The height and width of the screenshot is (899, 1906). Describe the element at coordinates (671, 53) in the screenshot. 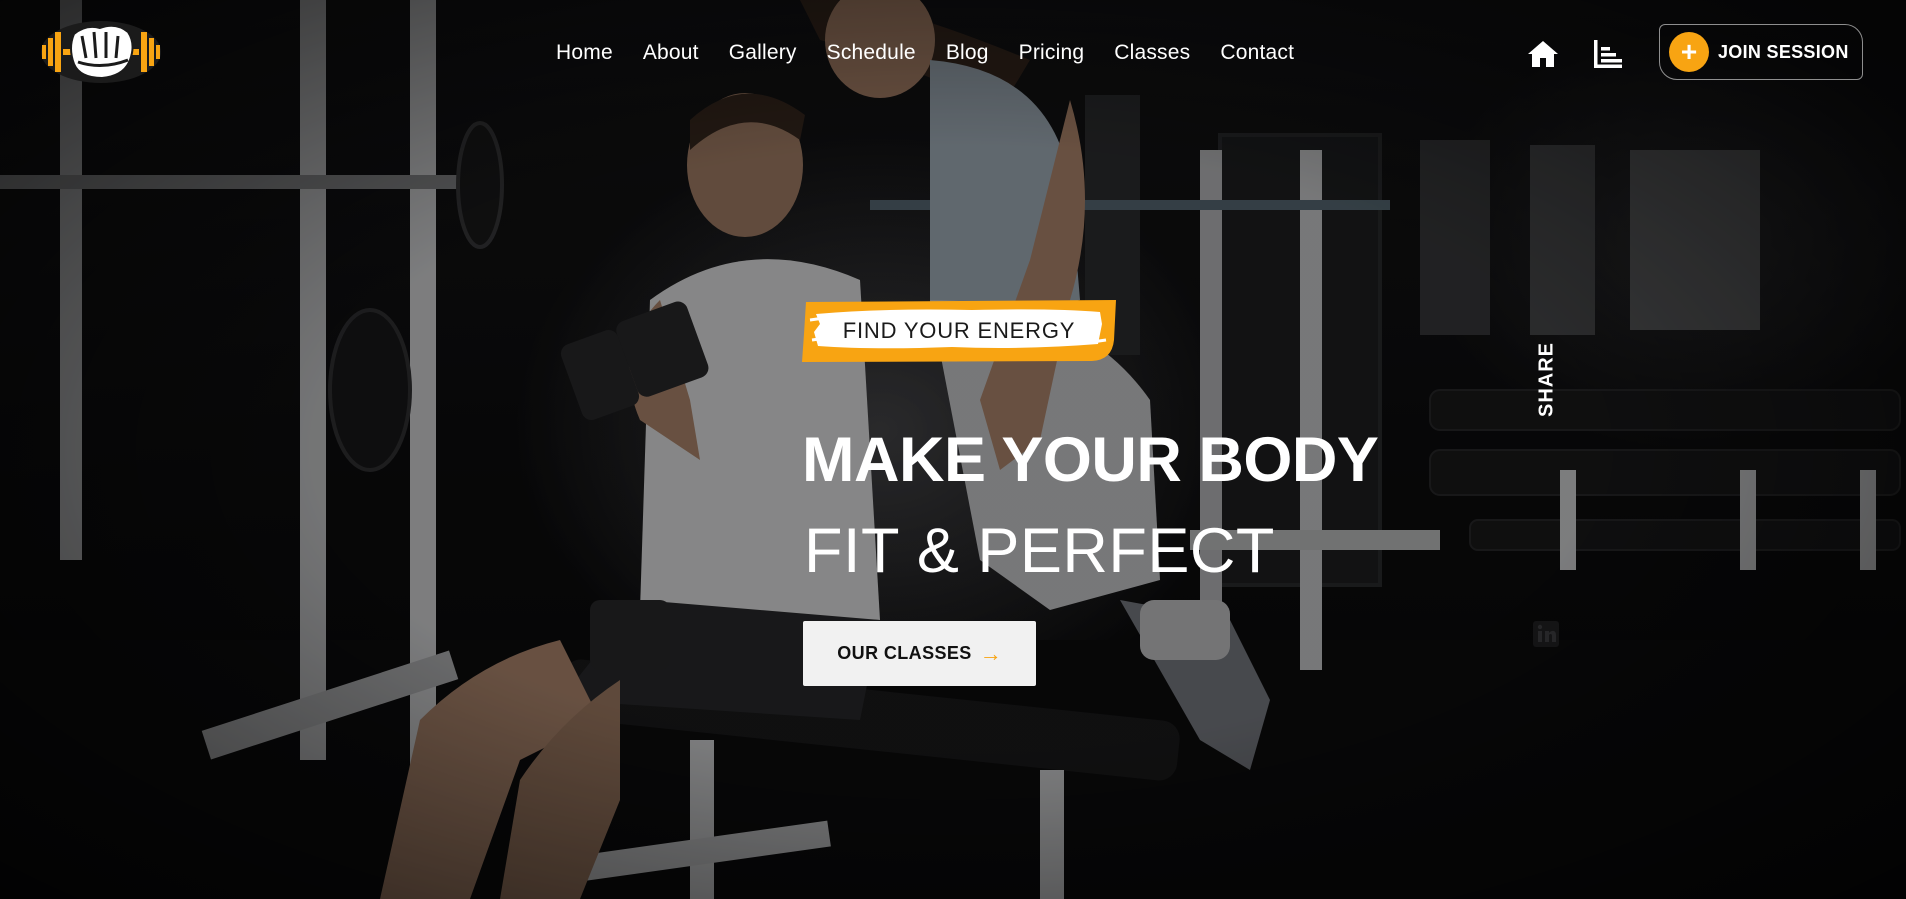

I see `nav-about: About` at that location.